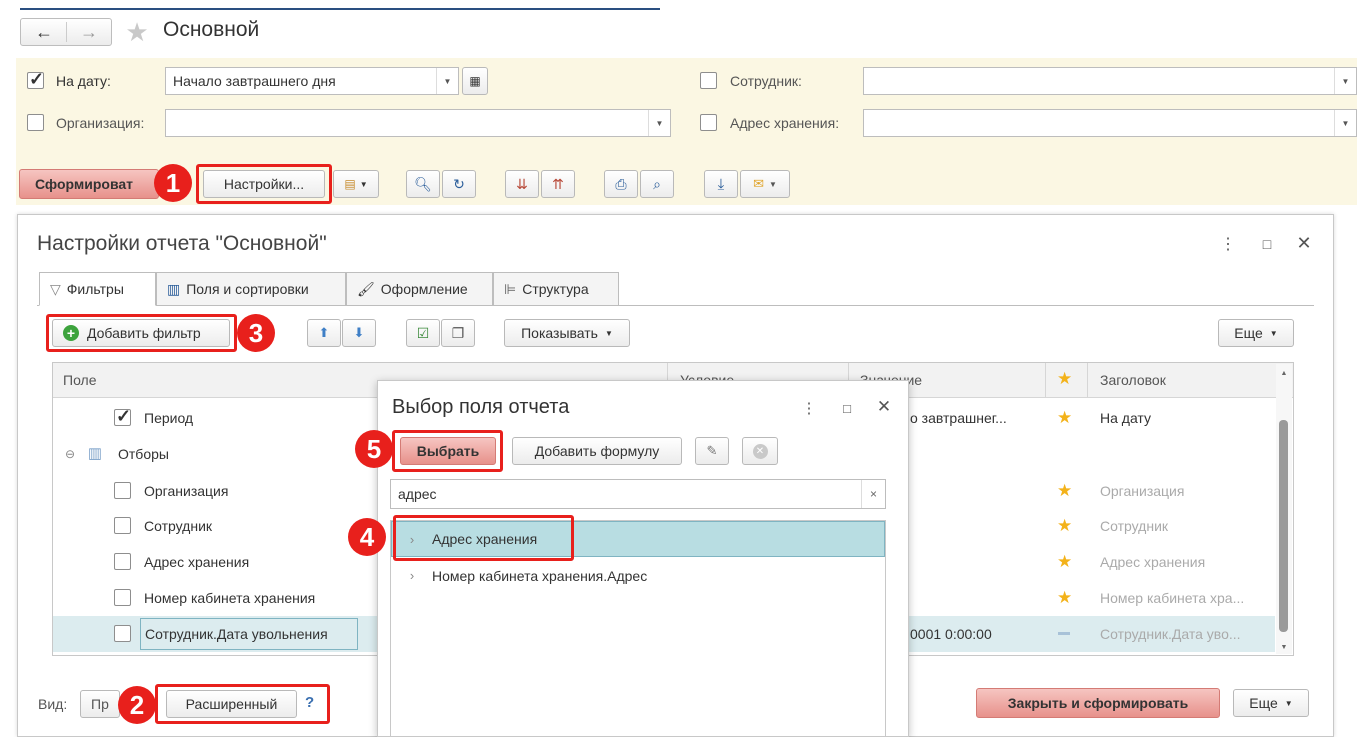 The image size is (1357, 737). What do you see at coordinates (356, 184) in the screenshot?
I see `variants-button: ▤ ▼` at bounding box center [356, 184].